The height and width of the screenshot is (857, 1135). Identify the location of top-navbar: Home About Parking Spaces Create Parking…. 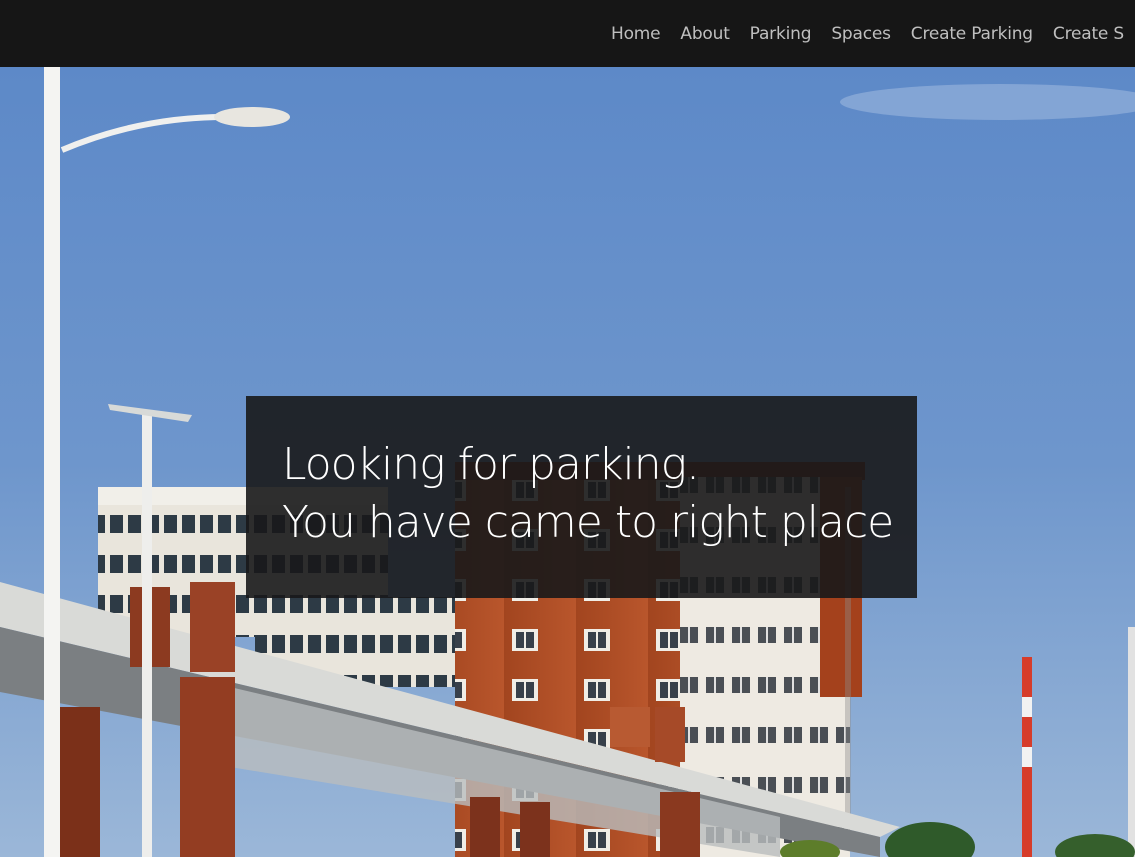
(567, 33).